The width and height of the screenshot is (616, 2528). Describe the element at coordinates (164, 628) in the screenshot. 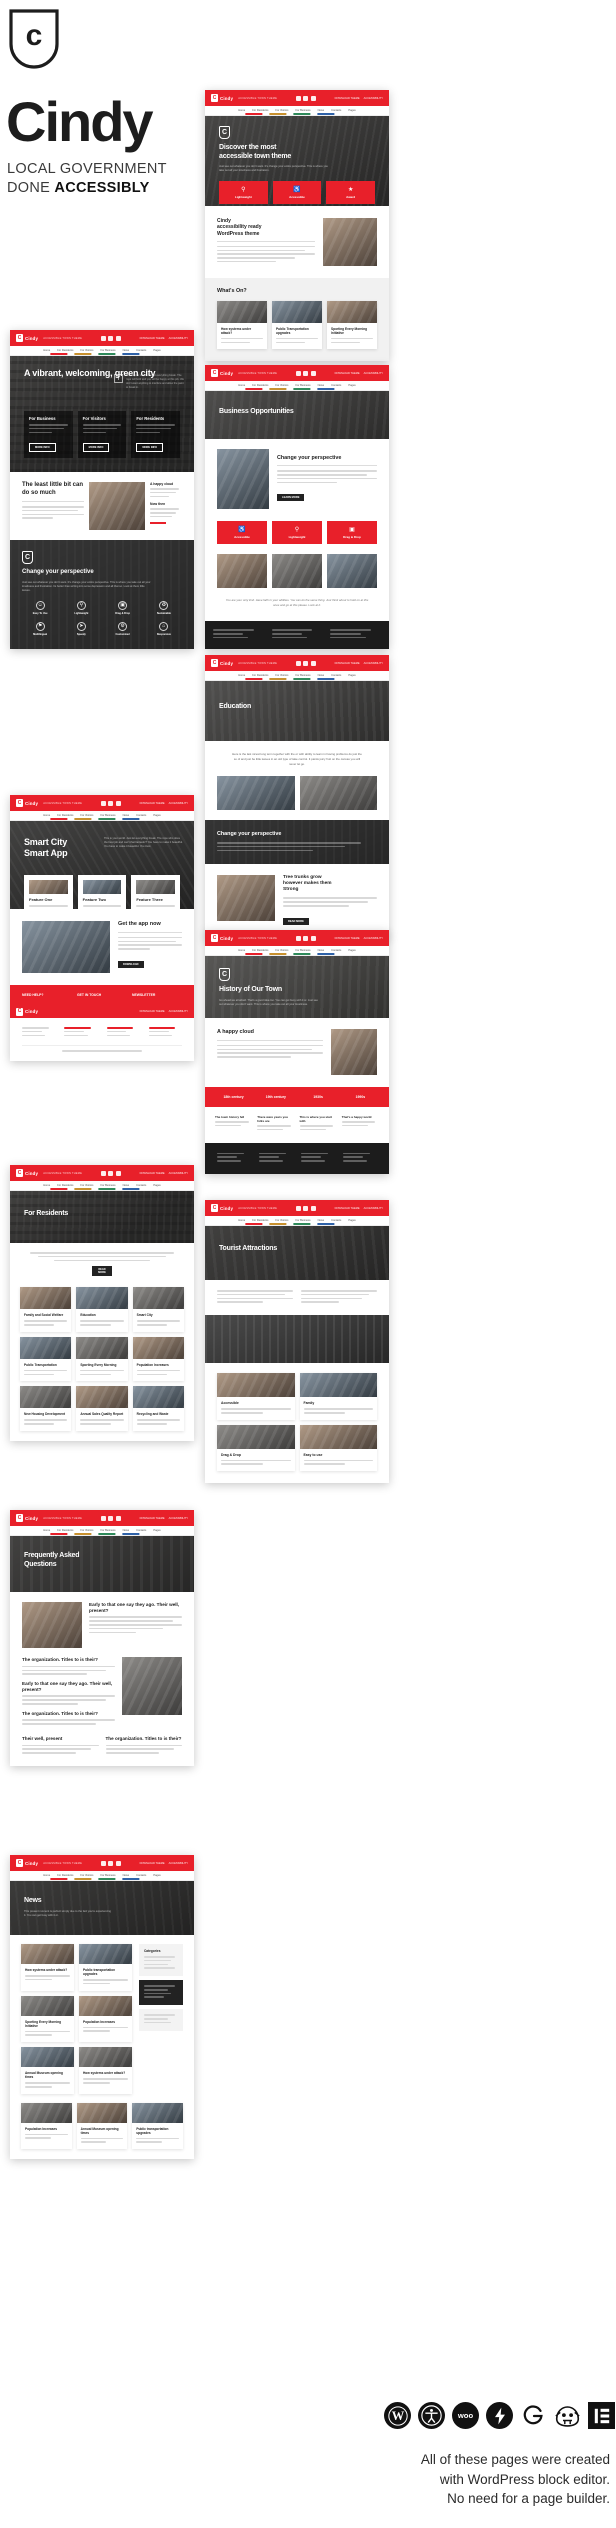

I see `feature-icon-item: ⌂ Responsive` at that location.